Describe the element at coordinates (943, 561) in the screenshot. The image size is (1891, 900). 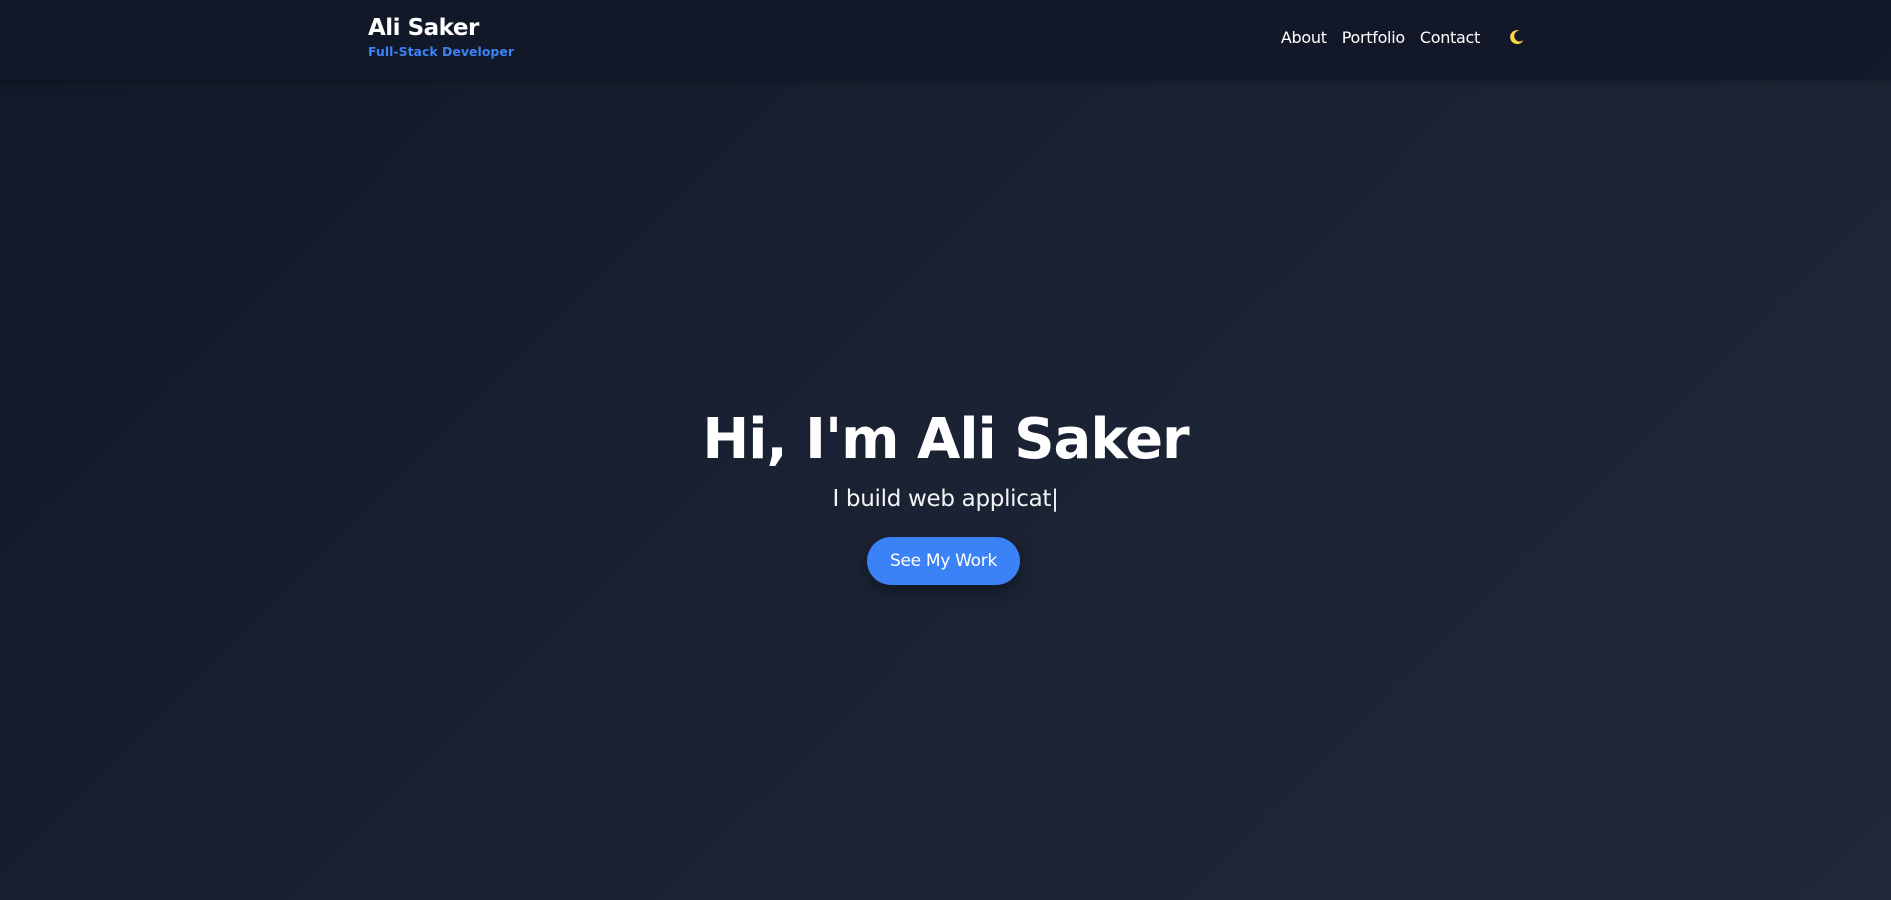
I see `see-my-work-button: See My Work` at that location.